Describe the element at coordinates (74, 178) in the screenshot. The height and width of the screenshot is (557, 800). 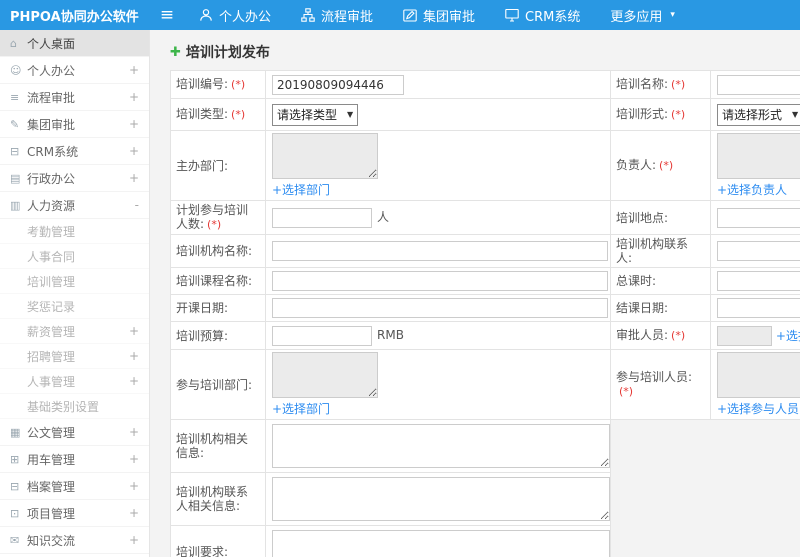
I see `sidebar-item-admin-office: ▤ 行政办公 +` at that location.